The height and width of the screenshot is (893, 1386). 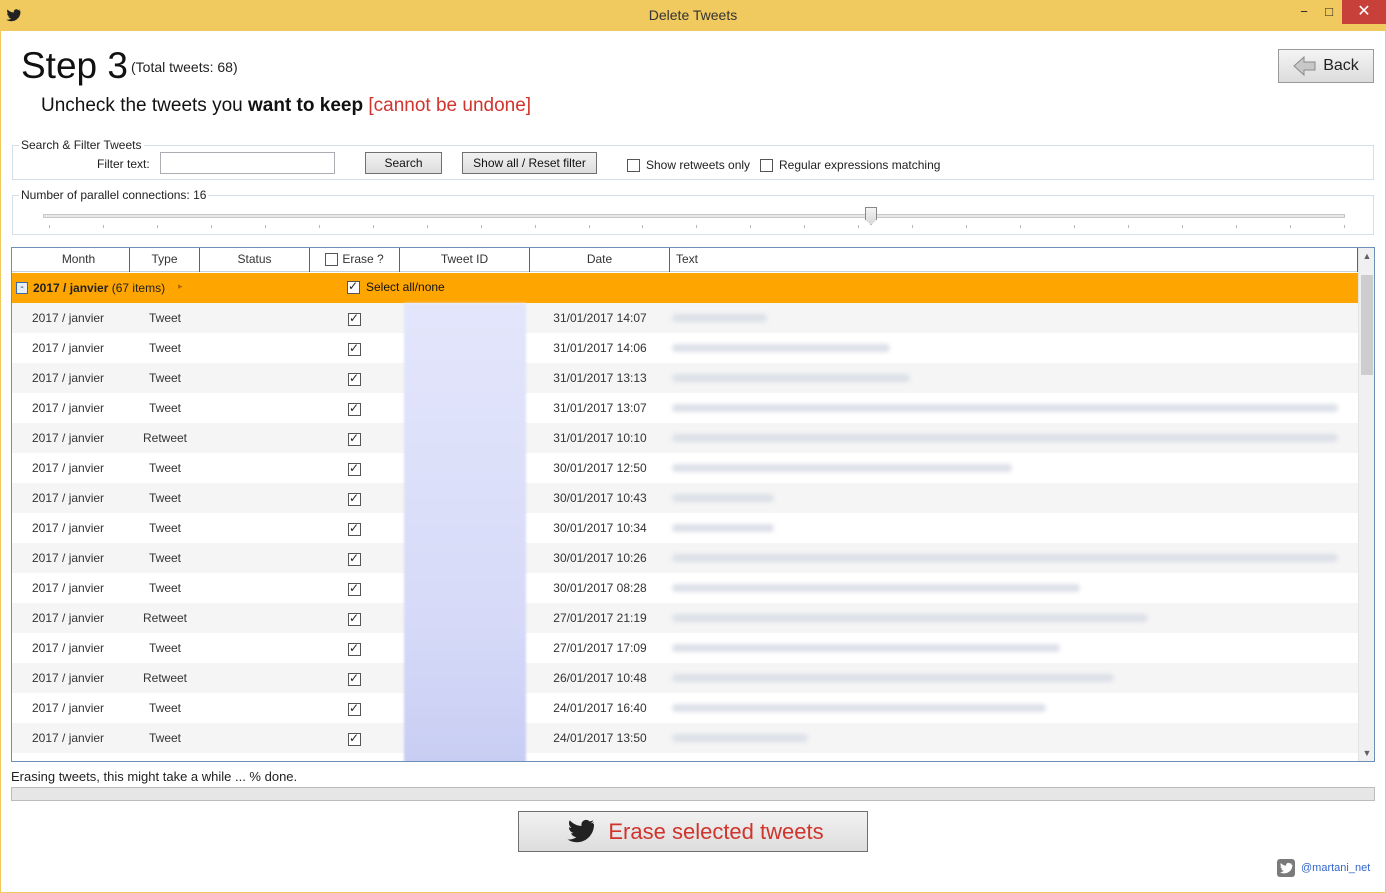 What do you see at coordinates (114, 195) in the screenshot?
I see `connections-legend: Number of parallel connections: 16` at bounding box center [114, 195].